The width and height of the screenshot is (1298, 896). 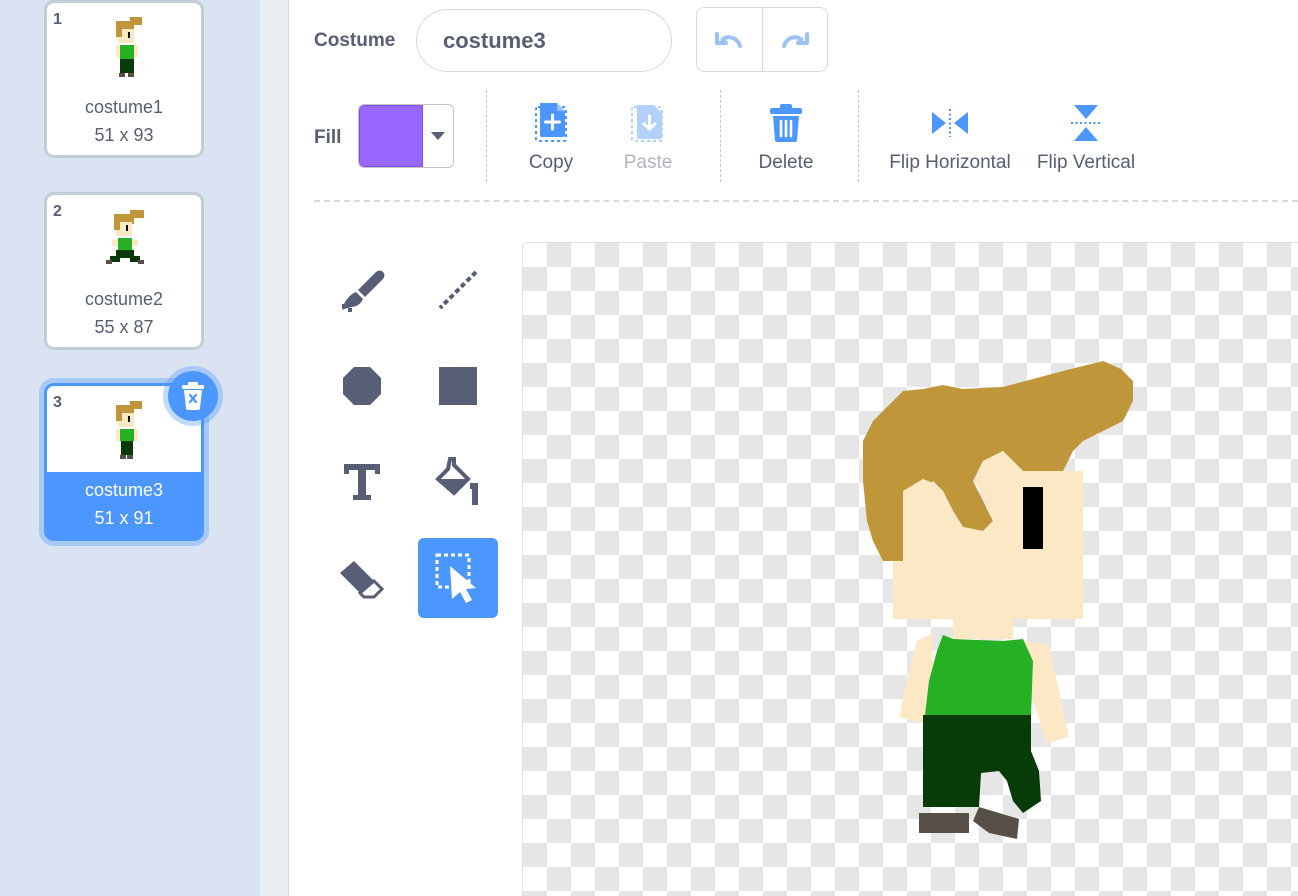 I want to click on costume-tile-1: 1 costume1 51 x 93, so click(x=124, y=79).